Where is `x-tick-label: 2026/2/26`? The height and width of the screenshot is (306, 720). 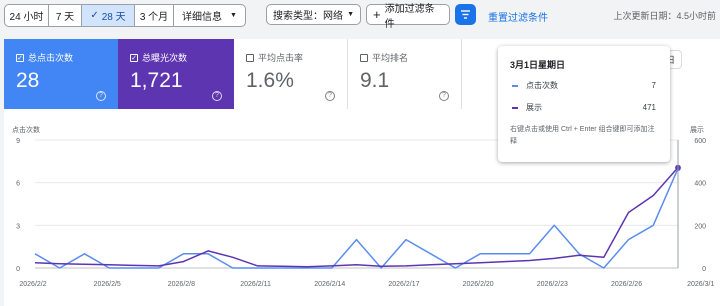
x-tick-label: 2026/2/26 is located at coordinates (626, 284).